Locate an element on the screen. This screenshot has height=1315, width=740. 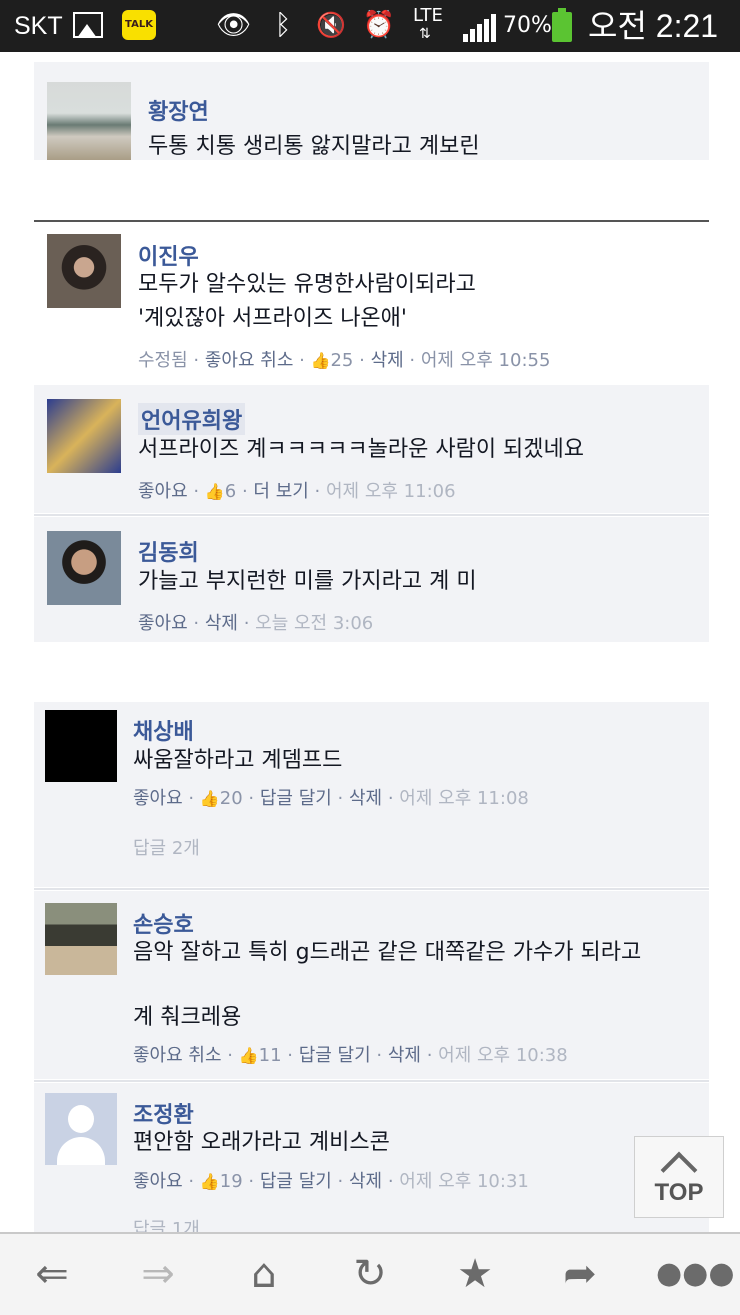
comment-text: 음악 잘하고 특히 g드래곤 같은 대쪽같은 가수가 되라고 is located at coordinates (387, 952).